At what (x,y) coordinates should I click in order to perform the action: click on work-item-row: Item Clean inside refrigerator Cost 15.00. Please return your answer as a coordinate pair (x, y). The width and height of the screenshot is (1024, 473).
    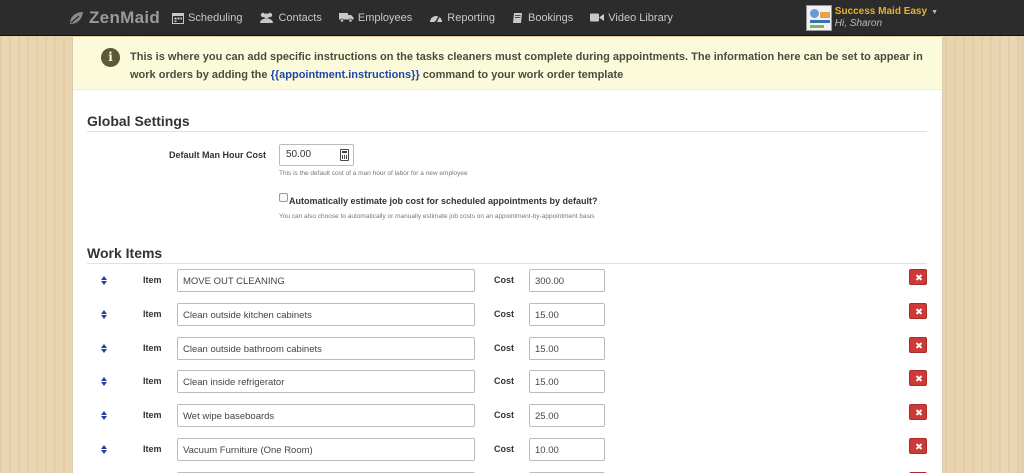
    Looking at the image, I should click on (507, 381).